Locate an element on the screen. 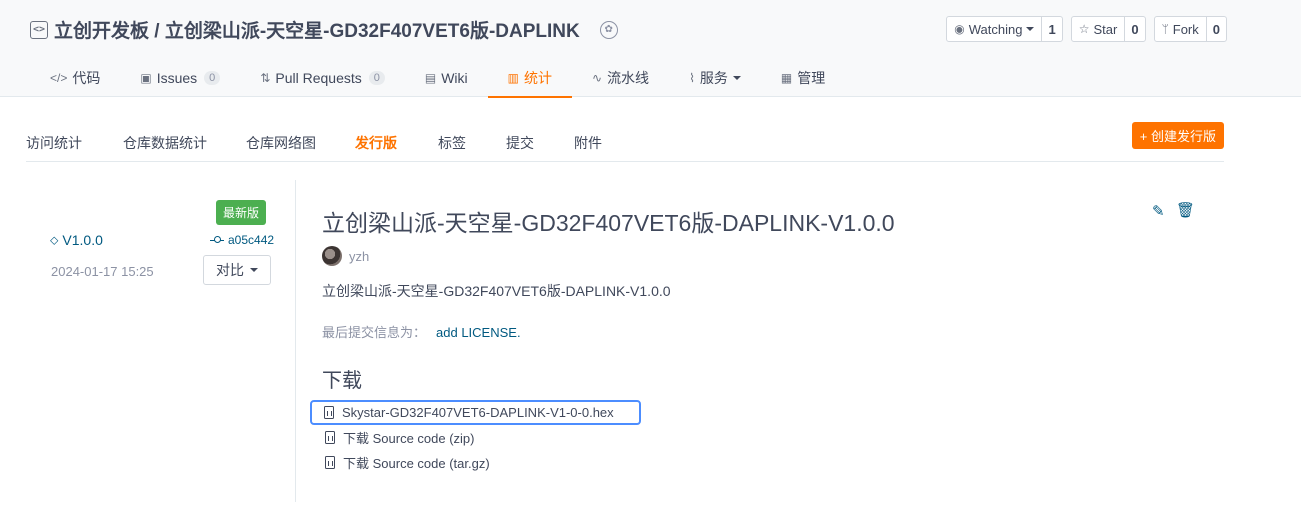  release-commit: a05c442 is located at coordinates (242, 240).